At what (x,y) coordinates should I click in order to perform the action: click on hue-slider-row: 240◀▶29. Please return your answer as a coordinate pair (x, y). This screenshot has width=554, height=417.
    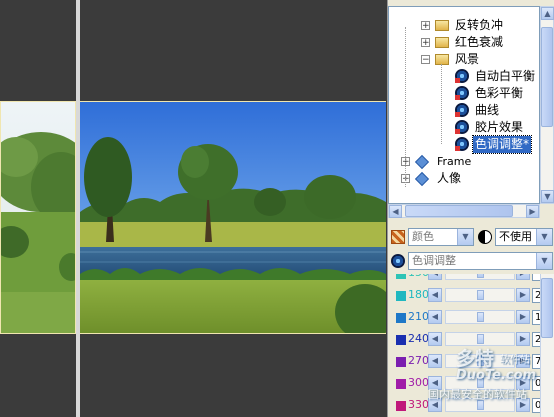
    Looking at the image, I should click on (471, 341).